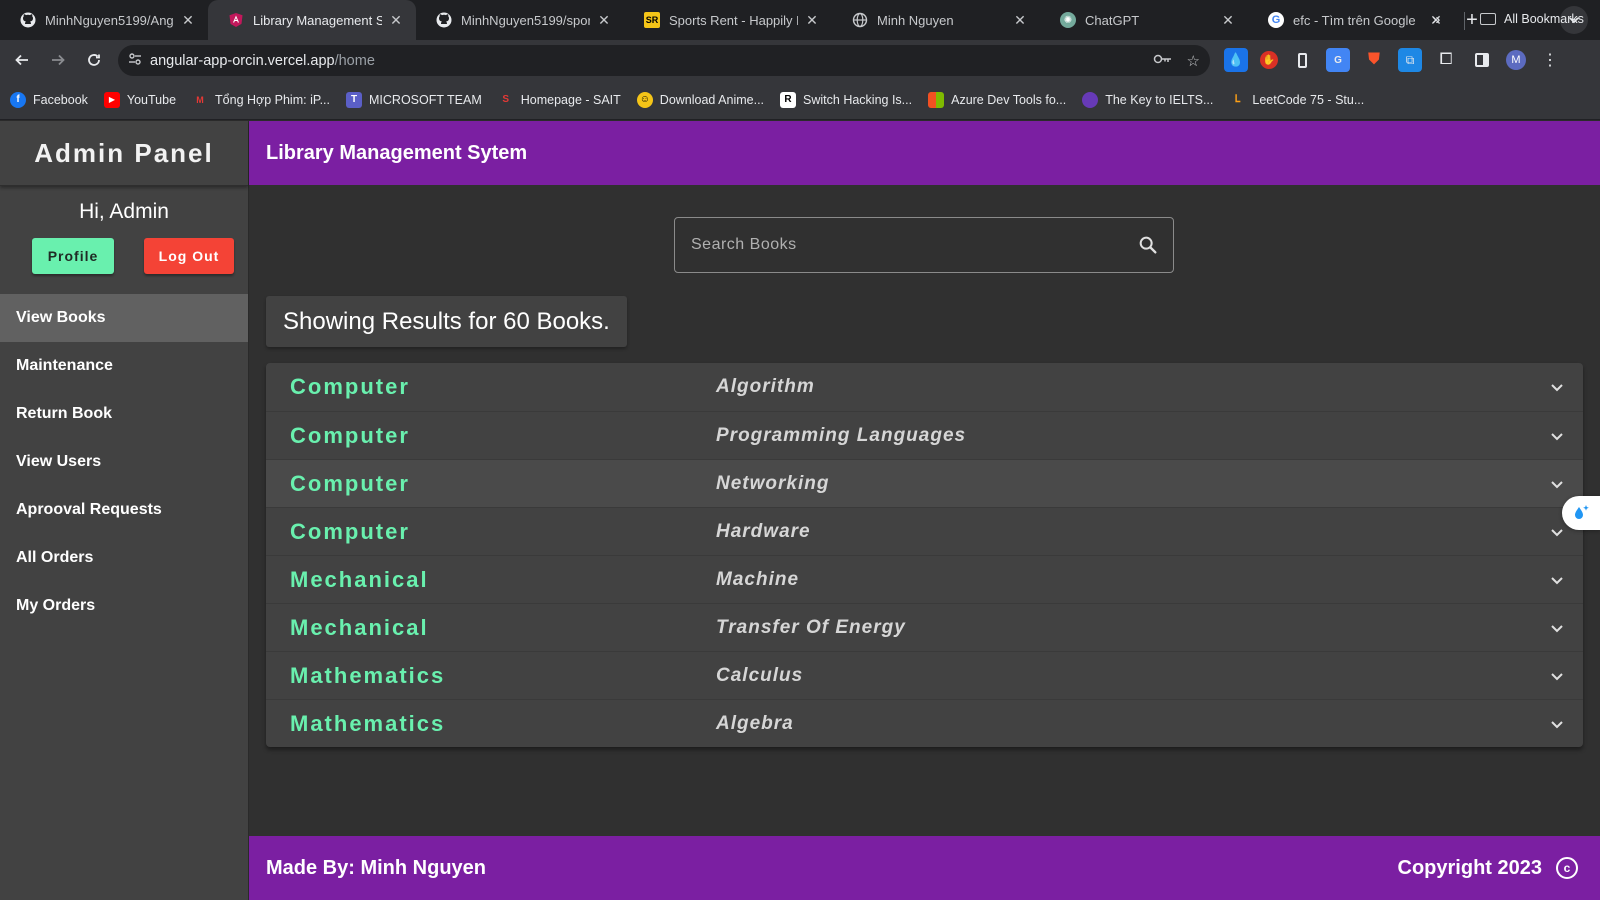  What do you see at coordinates (1193, 61) in the screenshot?
I see `star-icon: ☆` at bounding box center [1193, 61].